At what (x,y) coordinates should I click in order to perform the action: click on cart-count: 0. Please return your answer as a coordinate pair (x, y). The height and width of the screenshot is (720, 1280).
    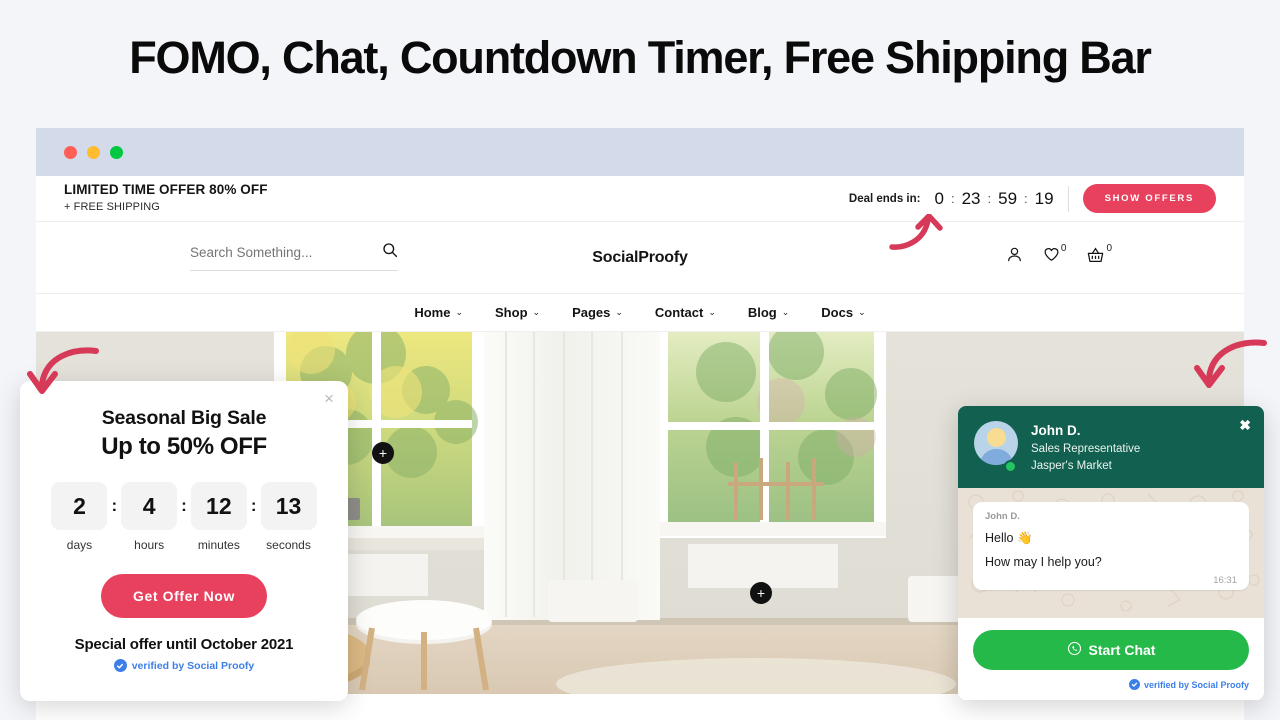
    Looking at the image, I should click on (1109, 248).